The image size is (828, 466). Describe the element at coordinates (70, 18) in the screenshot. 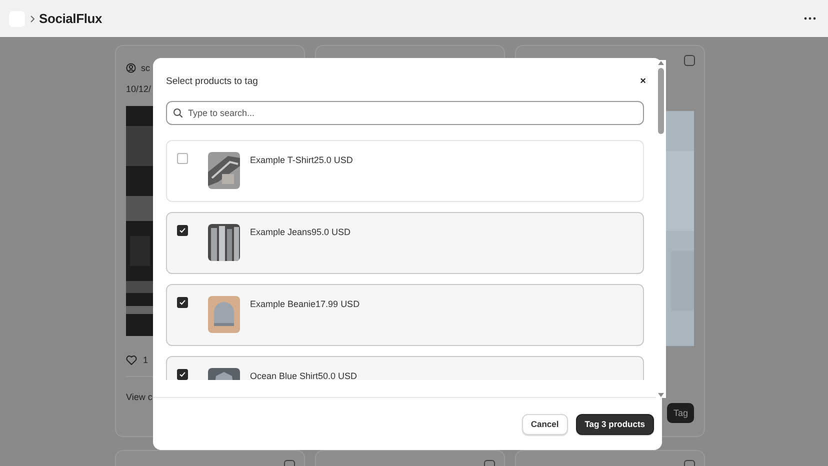

I see `app-title: SocialFlux` at that location.